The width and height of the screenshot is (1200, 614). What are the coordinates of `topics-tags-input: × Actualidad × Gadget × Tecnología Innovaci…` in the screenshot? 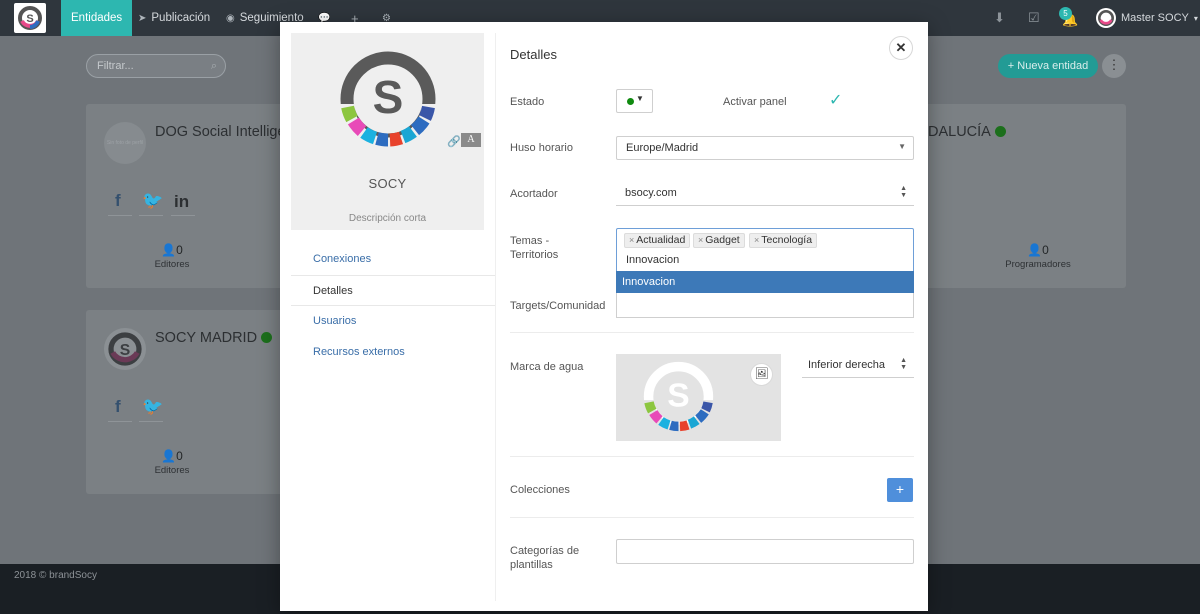 It's located at (765, 251).